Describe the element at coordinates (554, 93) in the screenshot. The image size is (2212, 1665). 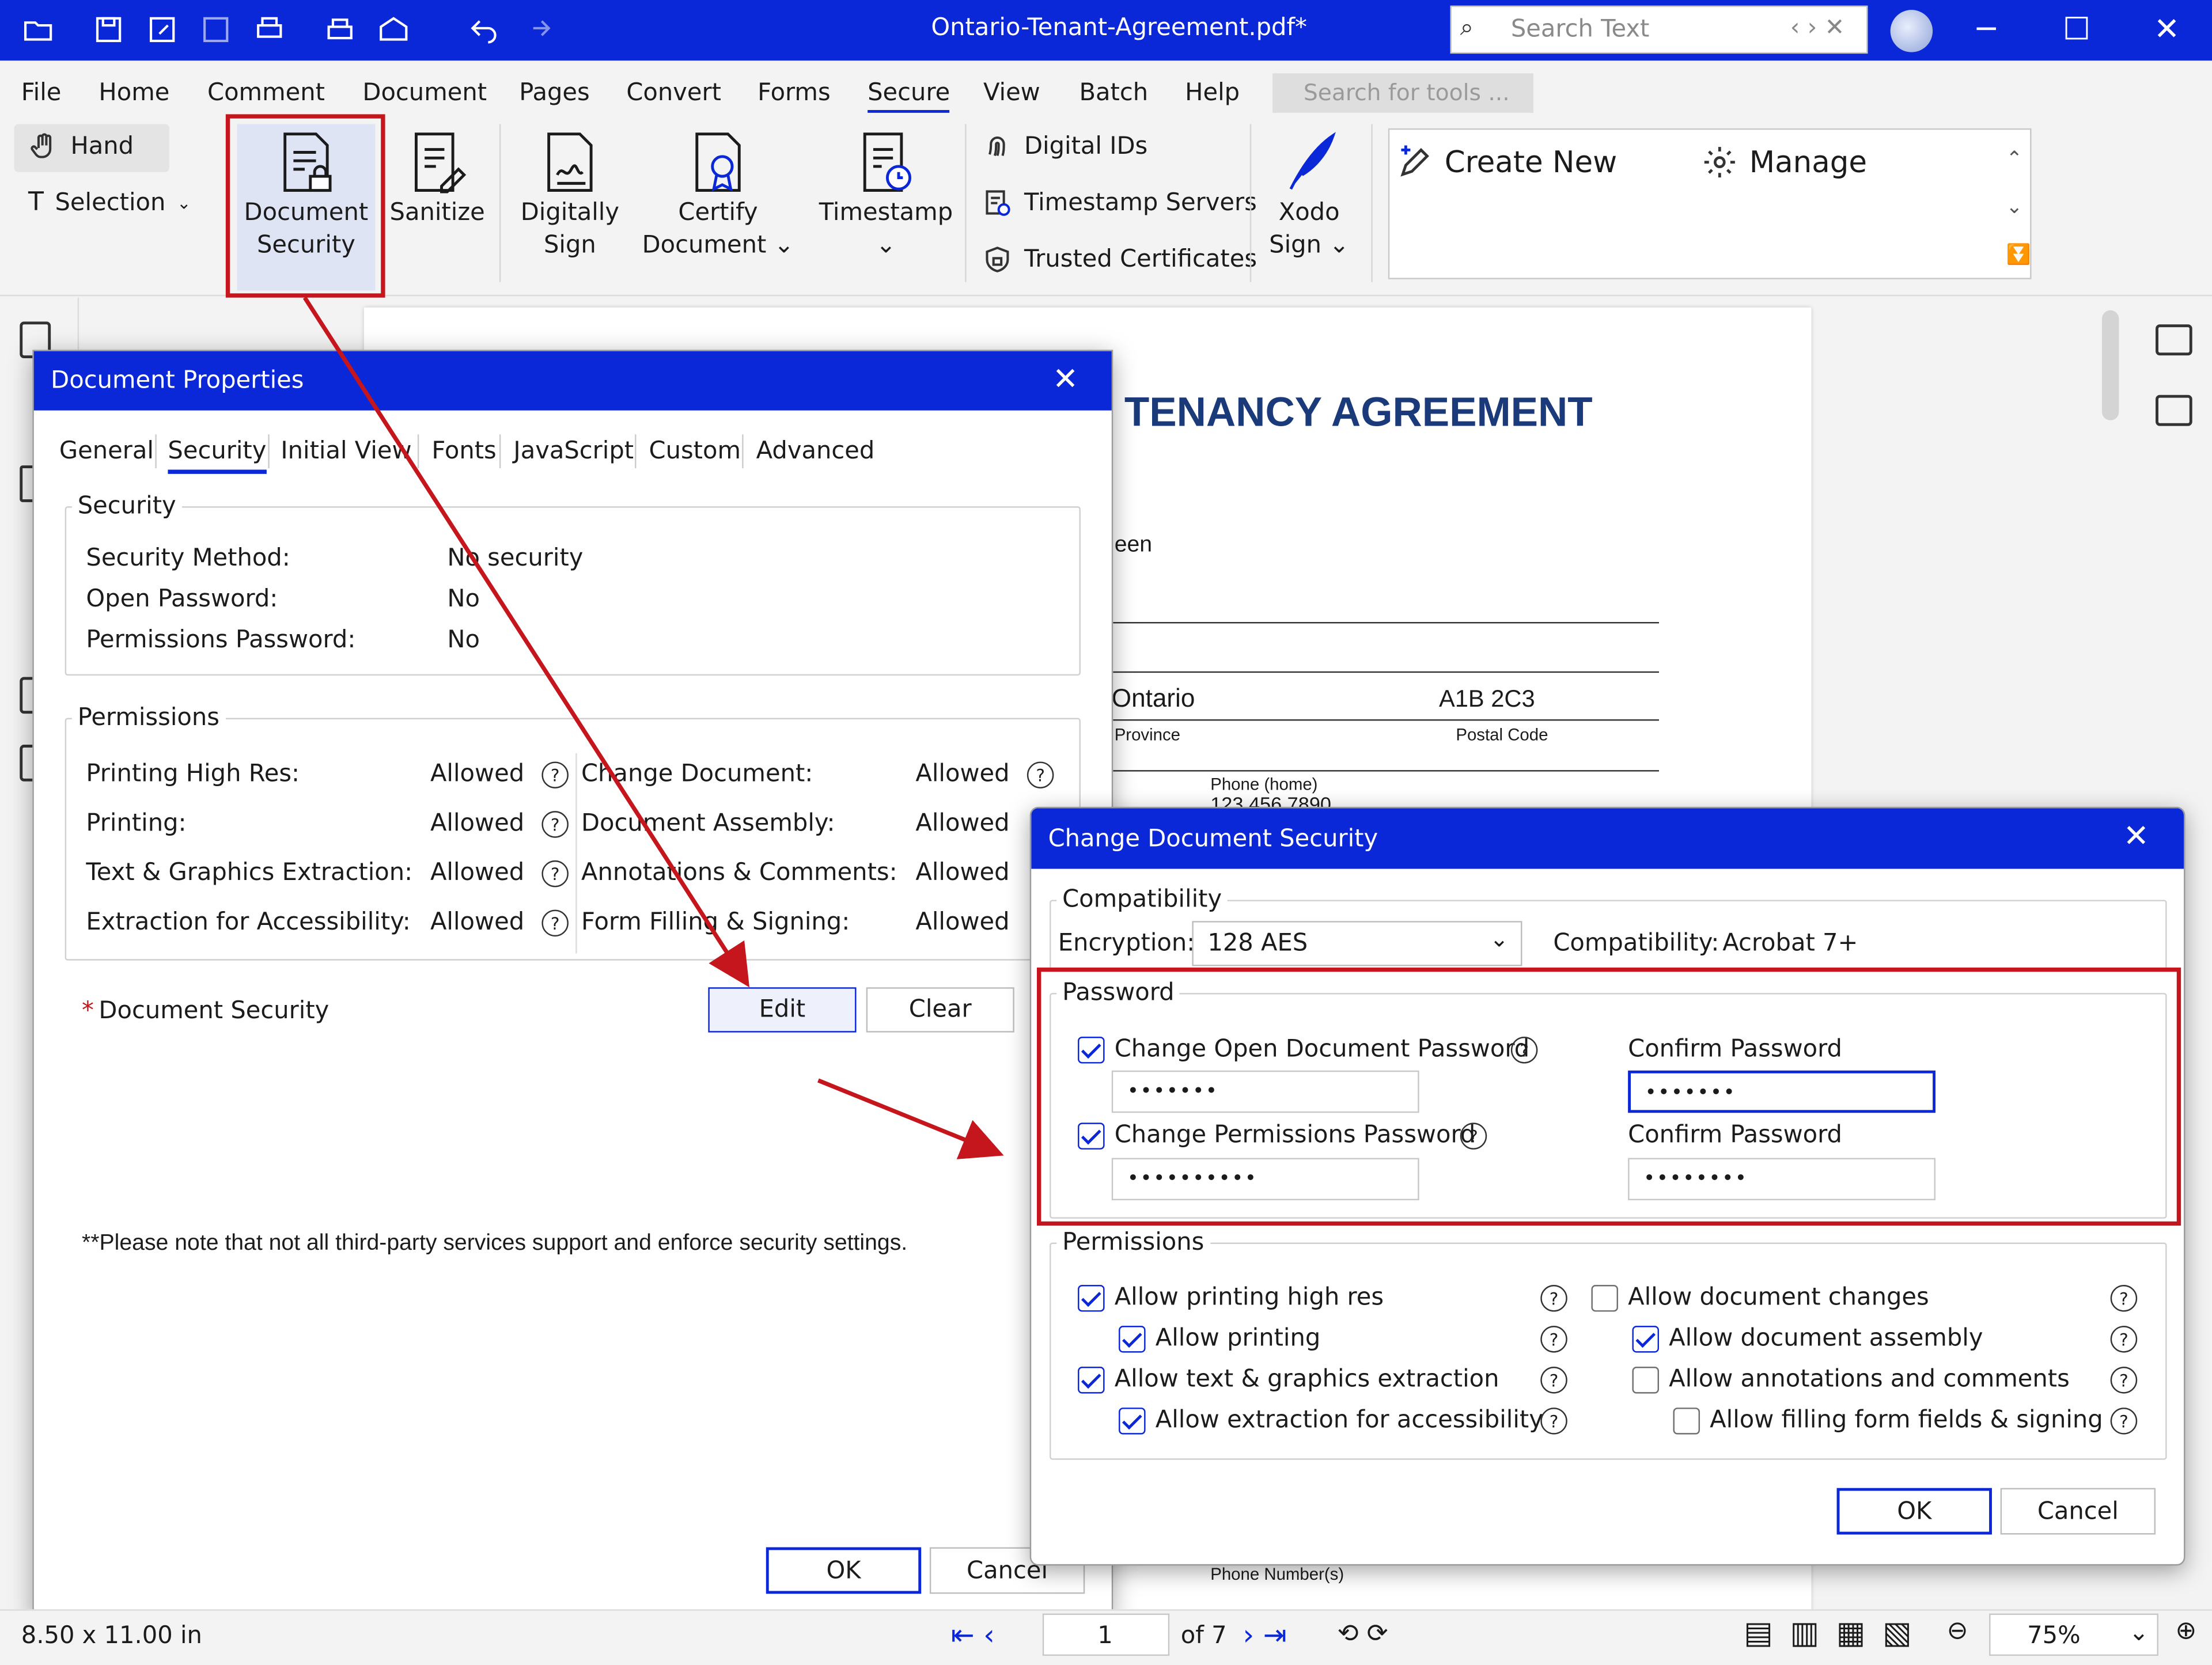
I see `menu-pages: Pages` at that location.